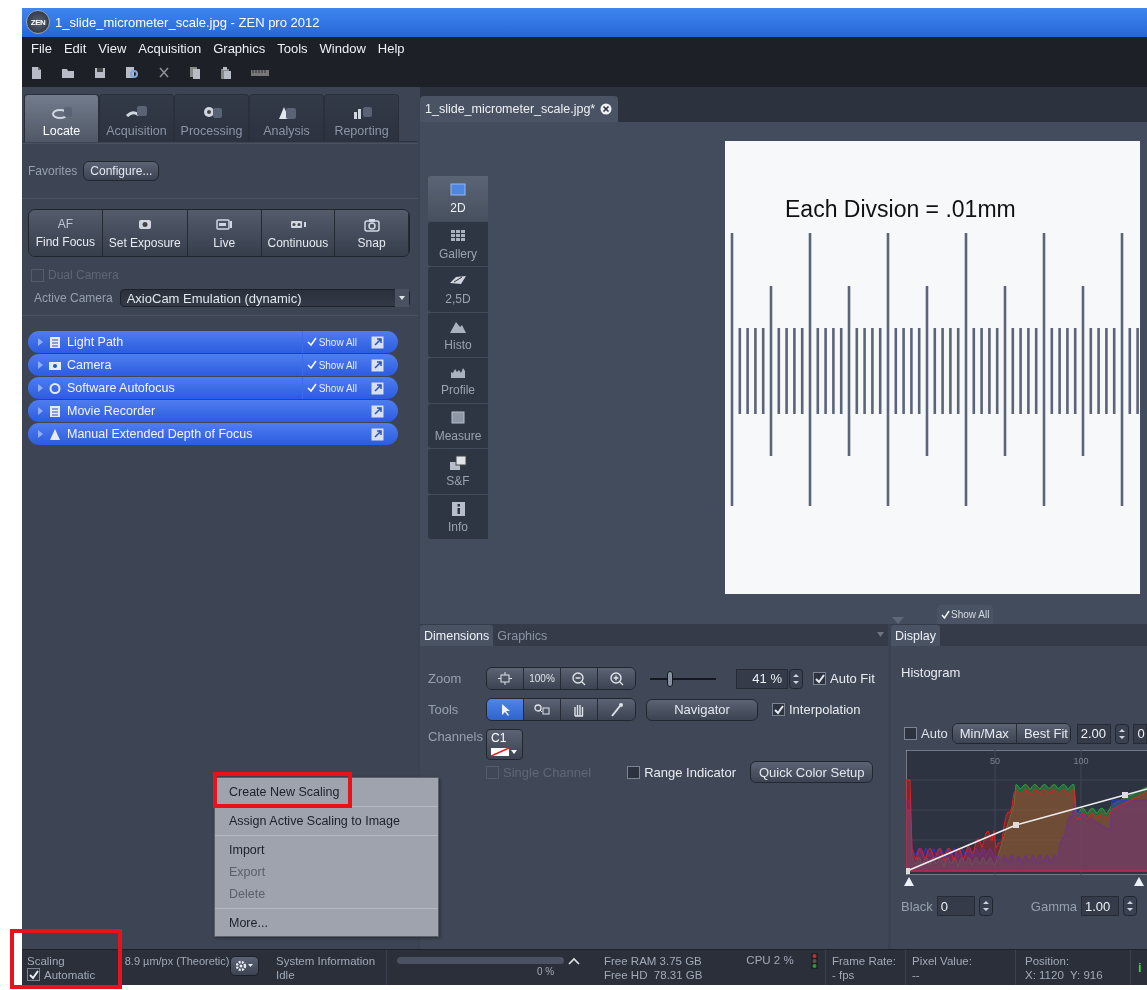 The width and height of the screenshot is (1147, 990). Describe the element at coordinates (260, 73) in the screenshot. I see `ruler-icon` at that location.